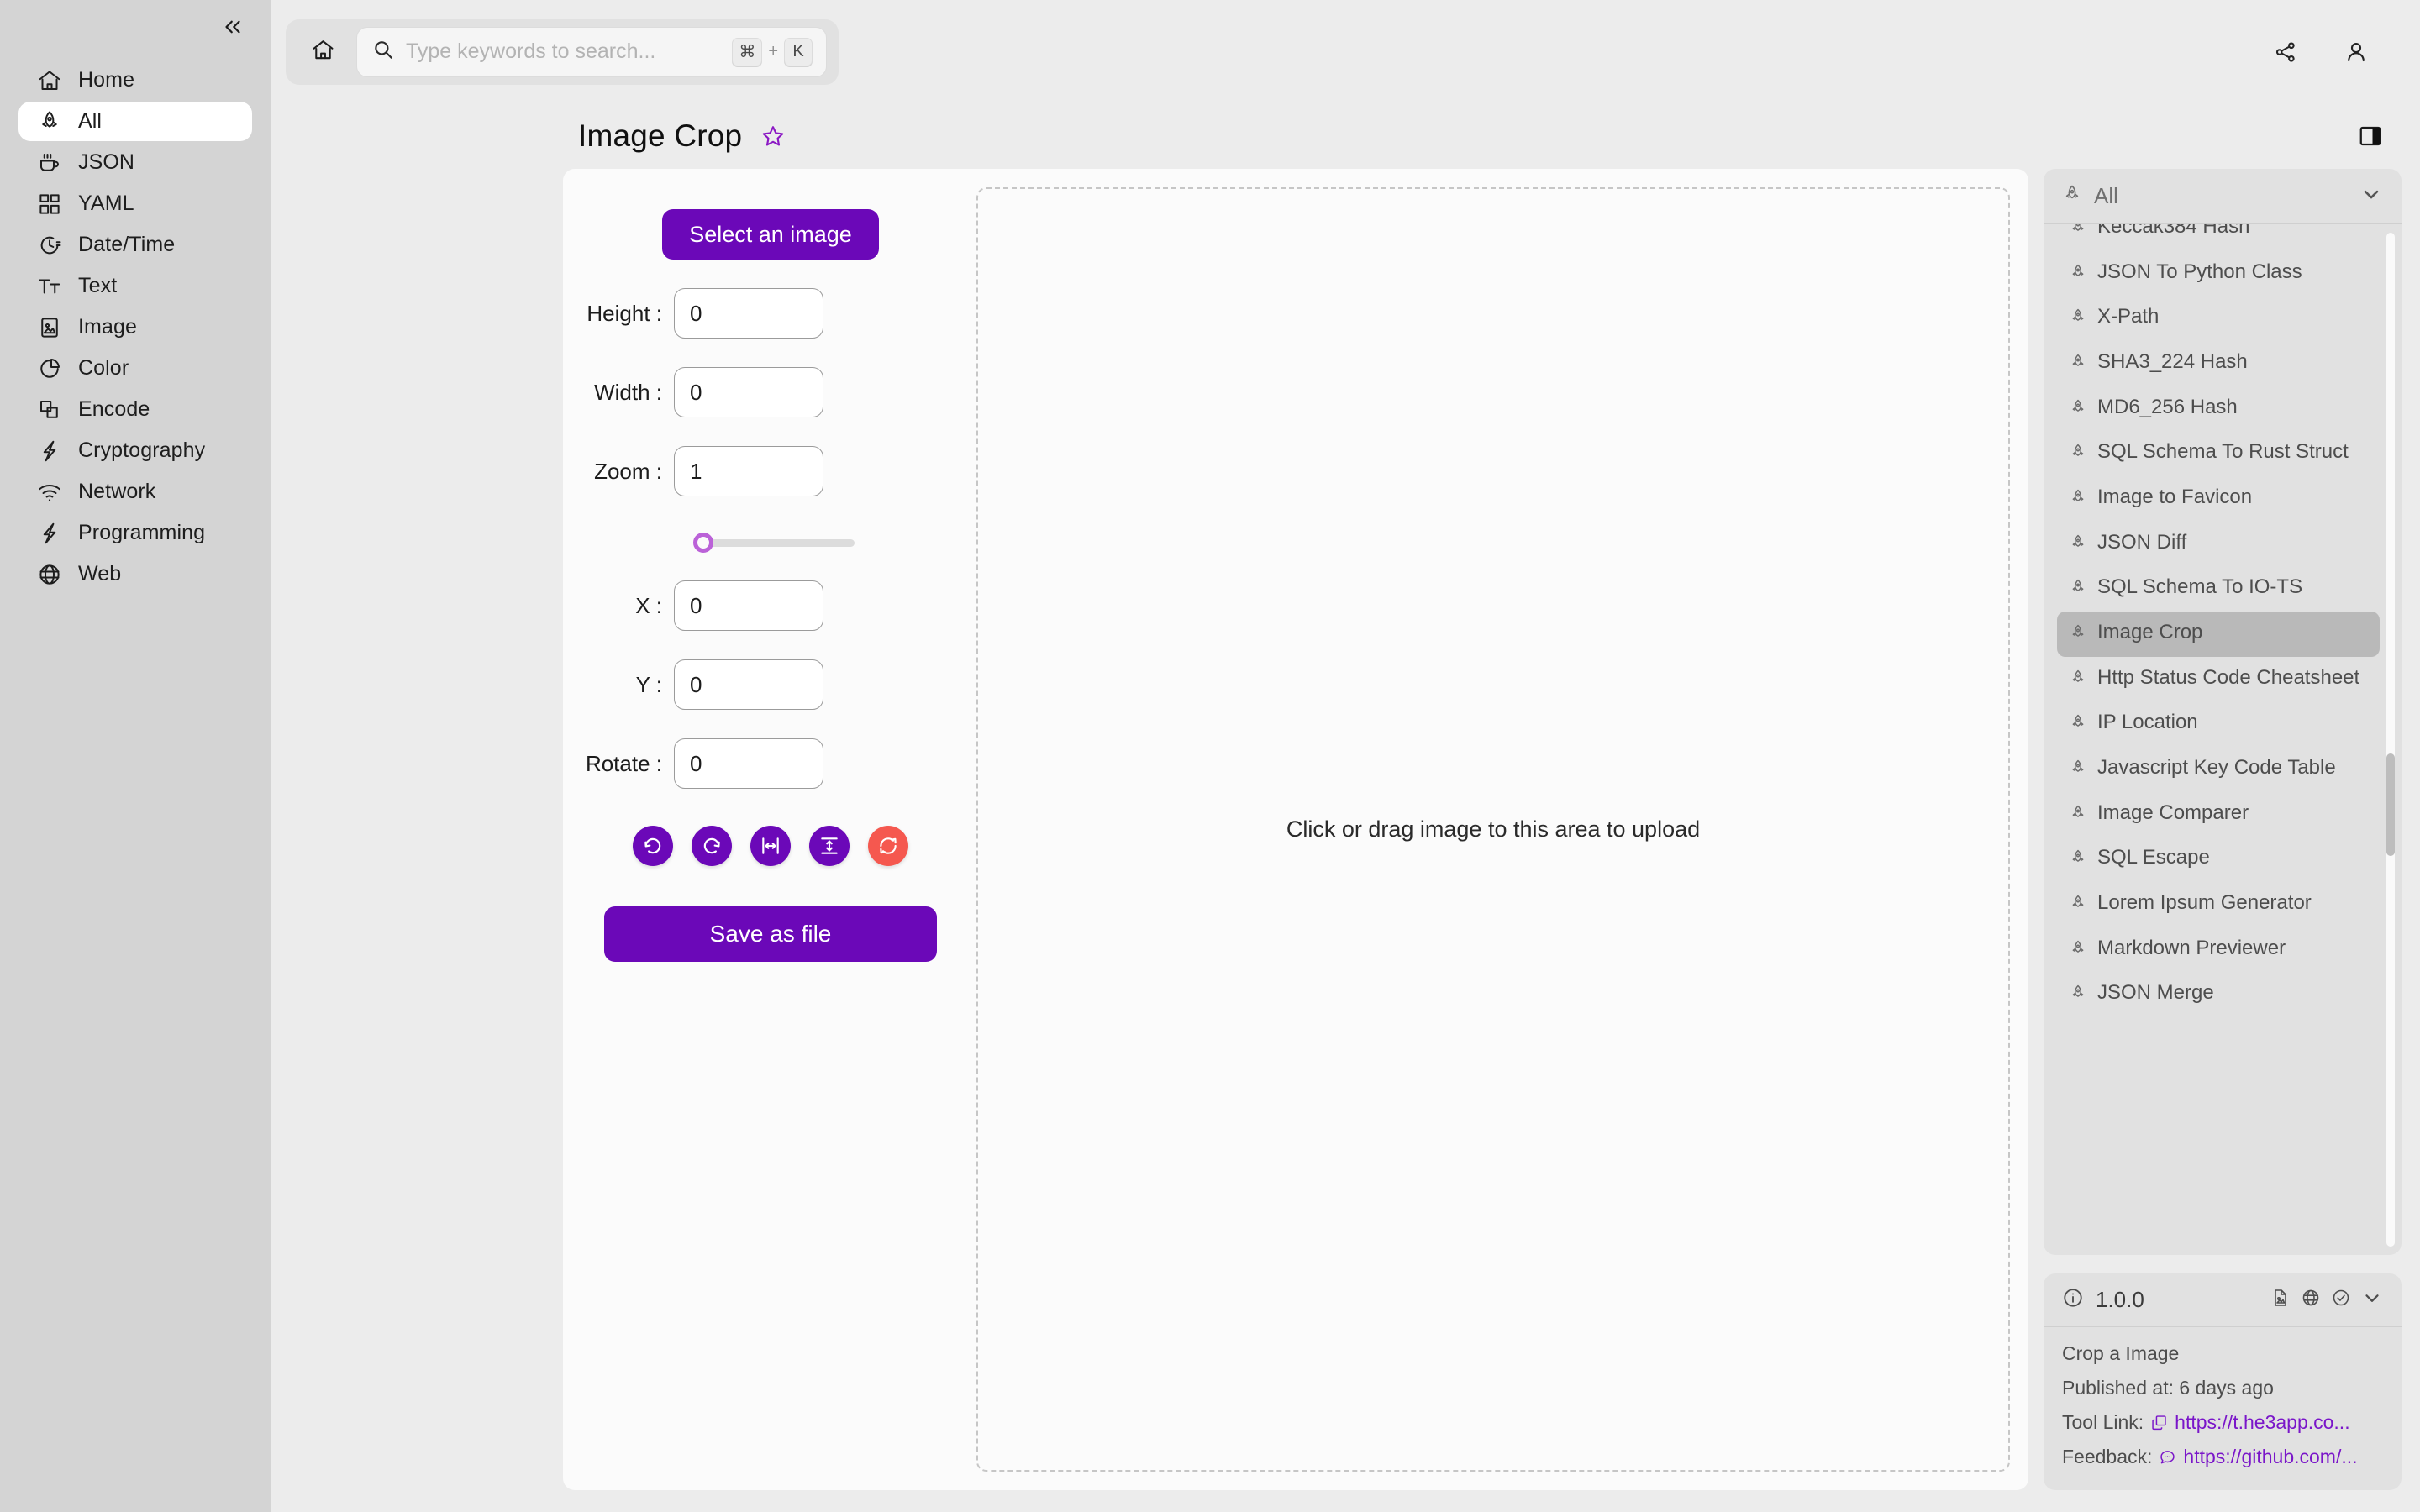 Image resolution: width=2420 pixels, height=1512 pixels. Describe the element at coordinates (135, 368) in the screenshot. I see `sidebar-item-color: Color` at that location.